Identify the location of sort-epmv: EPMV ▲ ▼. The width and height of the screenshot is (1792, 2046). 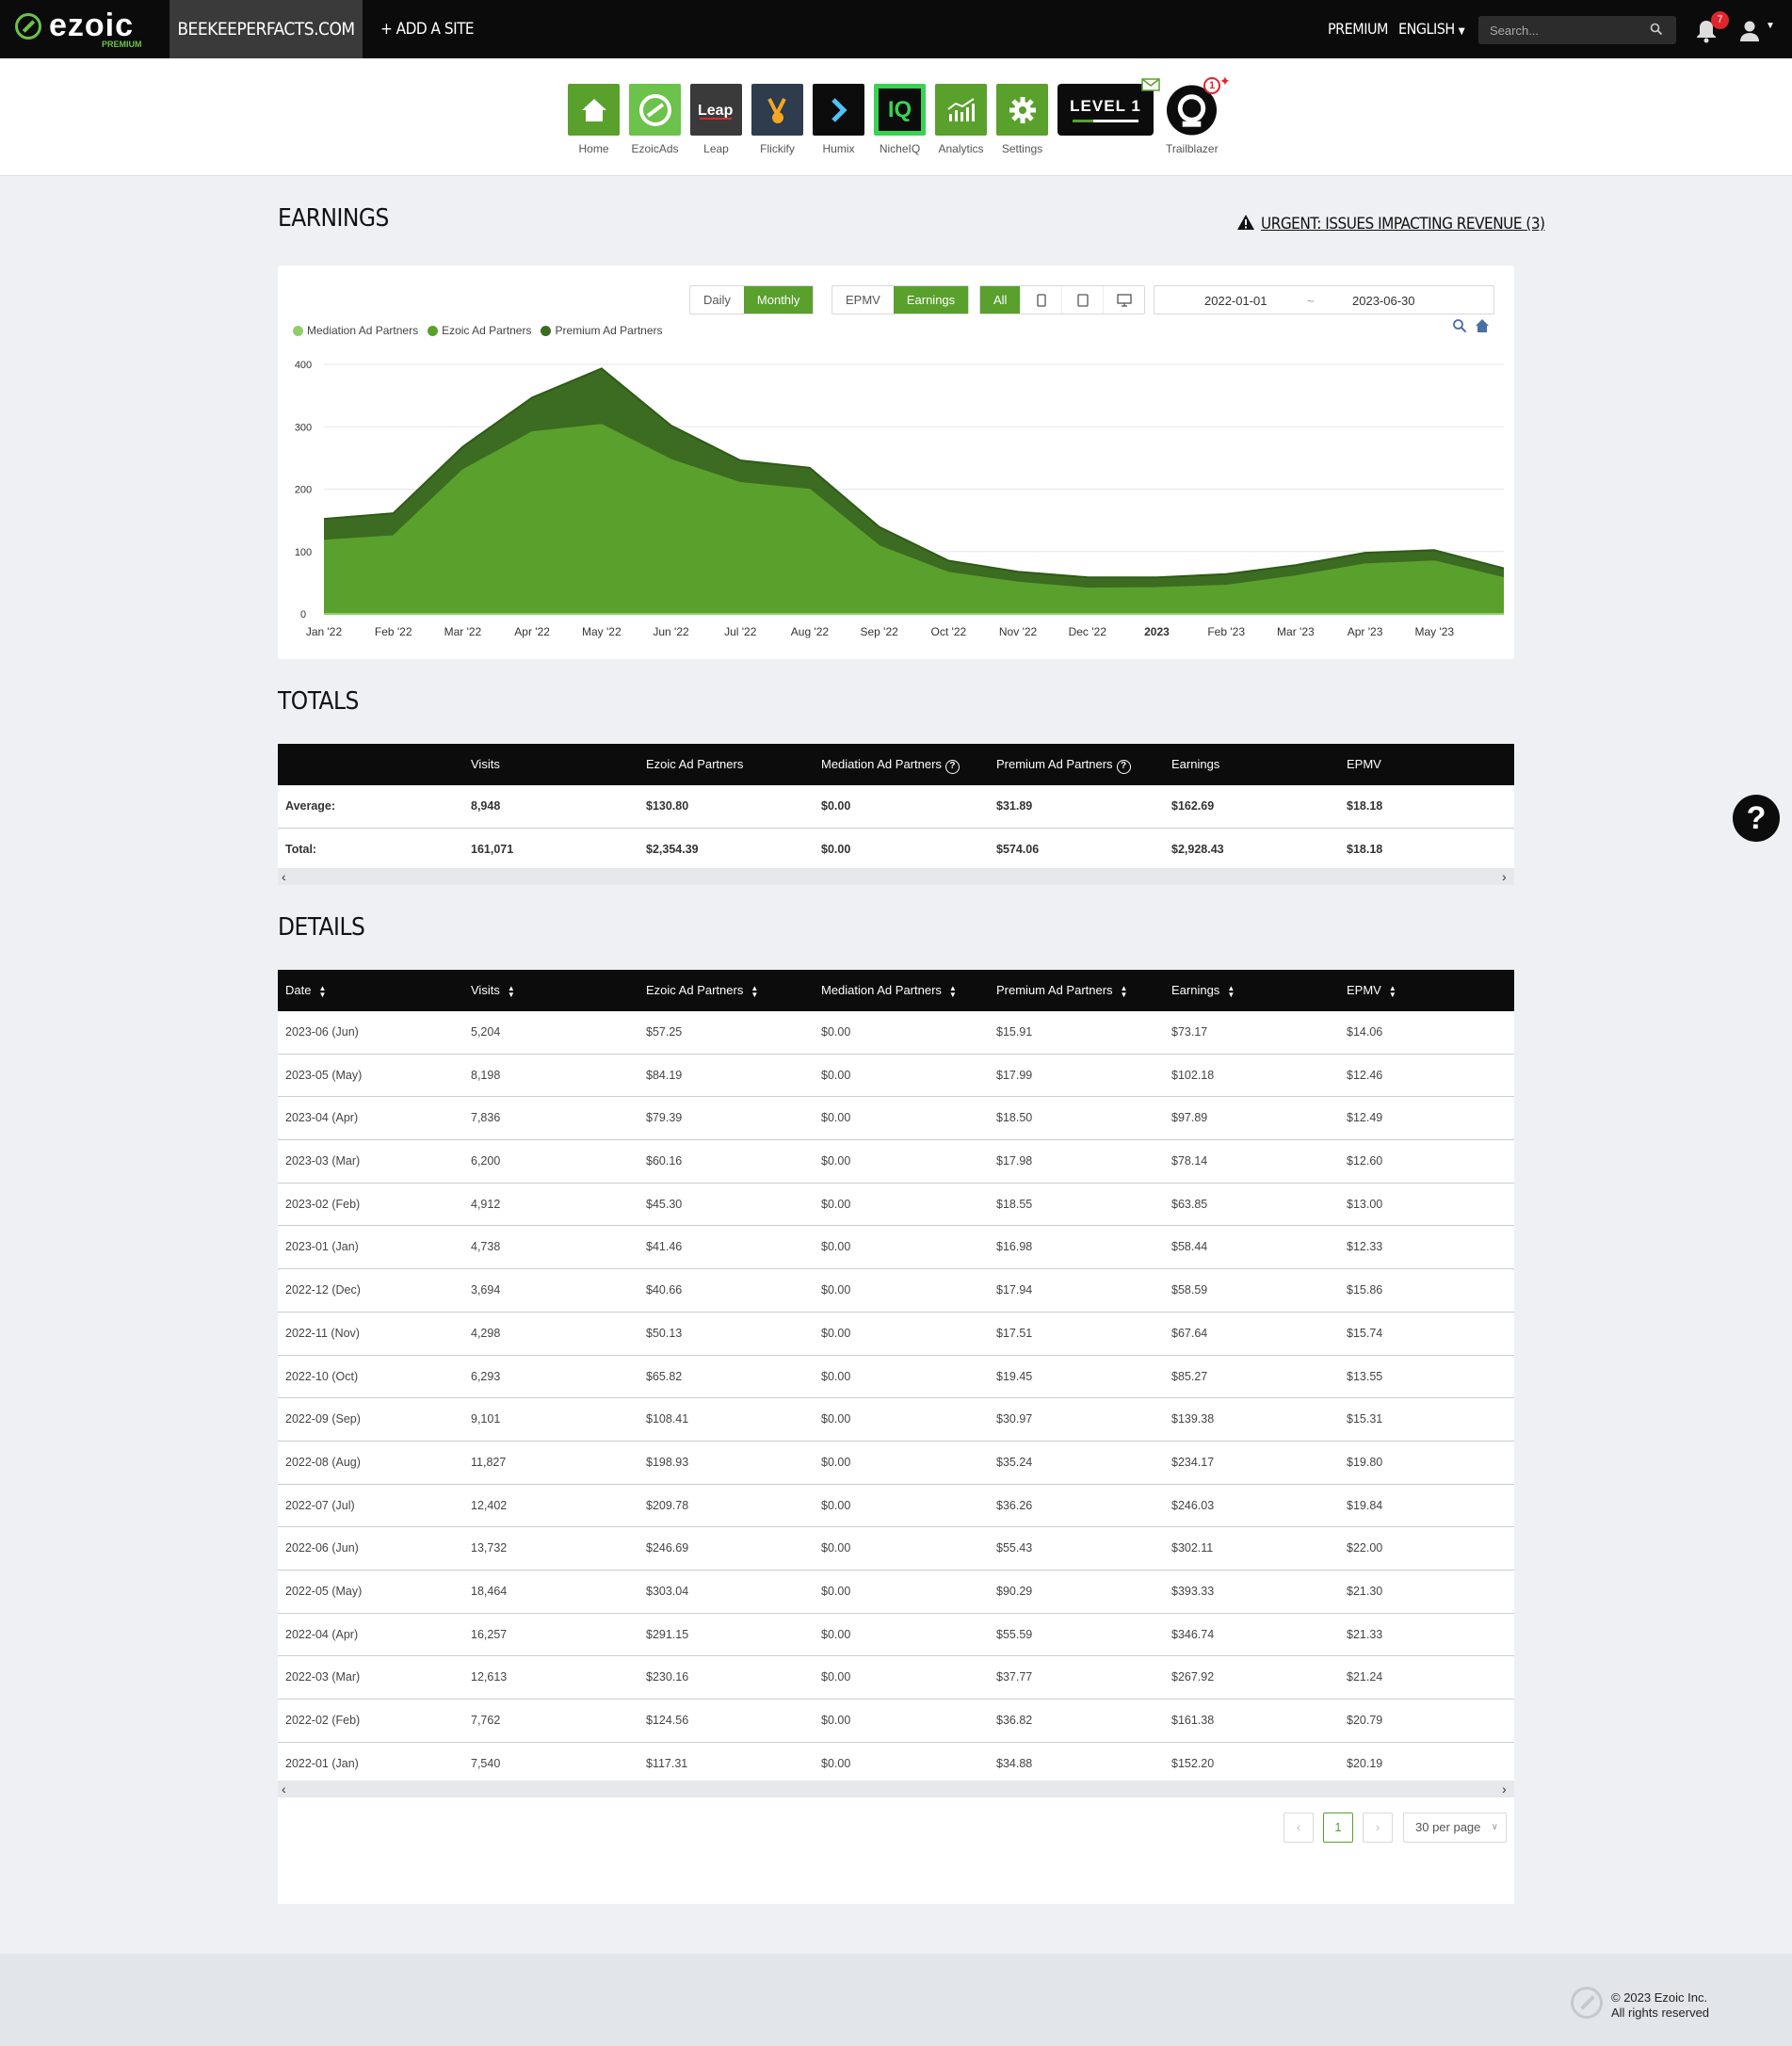
(1371, 990).